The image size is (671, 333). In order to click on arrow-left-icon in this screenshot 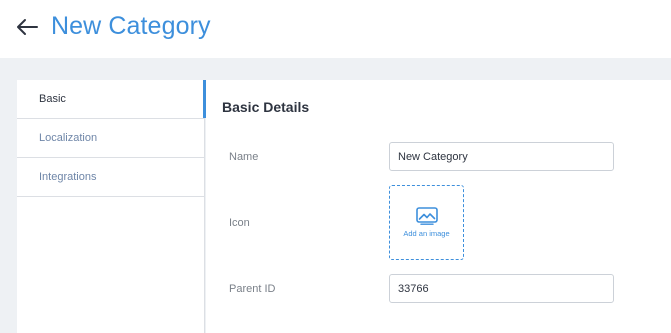, I will do `click(27, 27)`.